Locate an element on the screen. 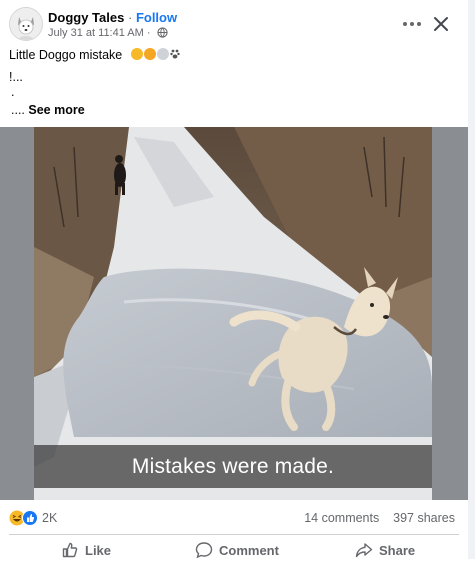 The image size is (475, 561). reaction-count: 2K is located at coordinates (49, 518).